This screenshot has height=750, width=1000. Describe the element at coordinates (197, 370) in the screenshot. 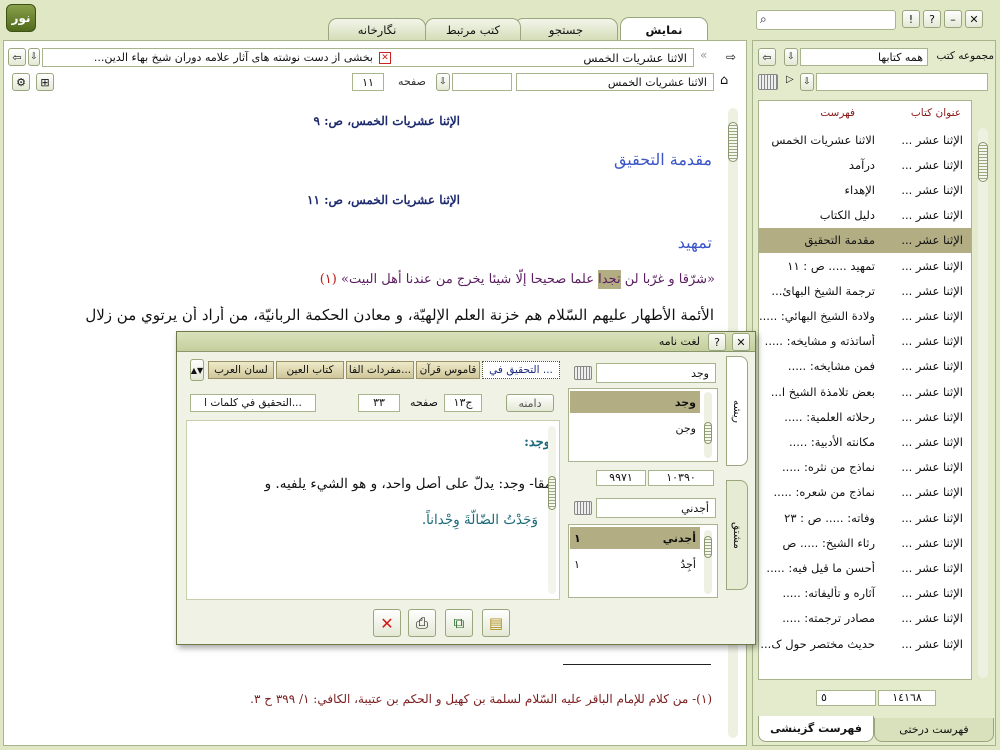

I see `dict-tab-scroll: ▲▼` at that location.